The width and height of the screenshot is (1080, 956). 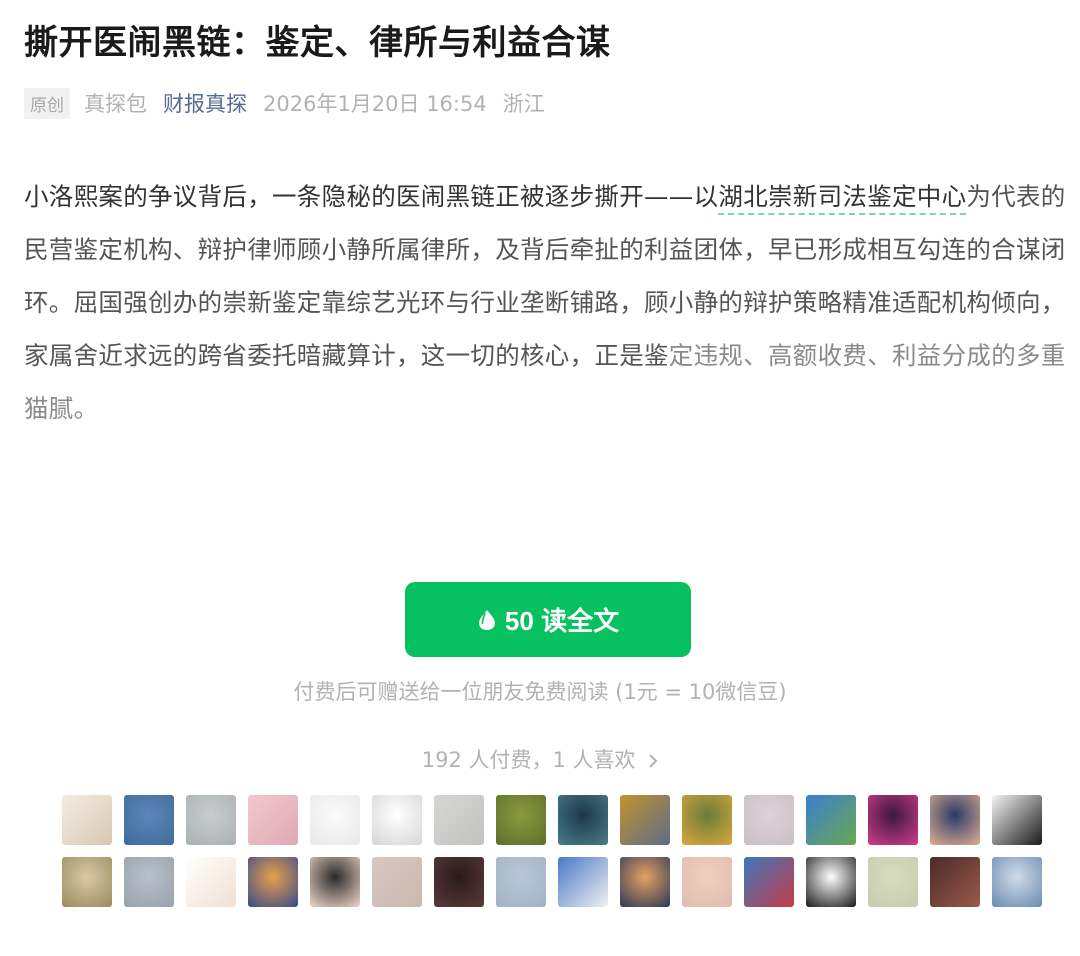 I want to click on payer-avatars-grid, so click(x=557, y=851).